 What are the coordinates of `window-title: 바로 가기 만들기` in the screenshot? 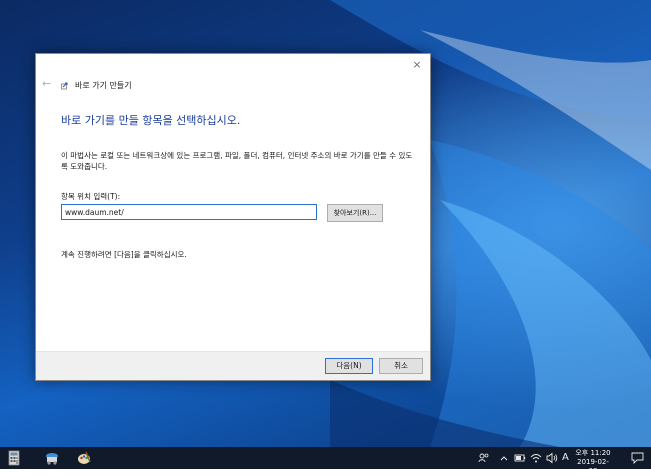 It's located at (103, 85).